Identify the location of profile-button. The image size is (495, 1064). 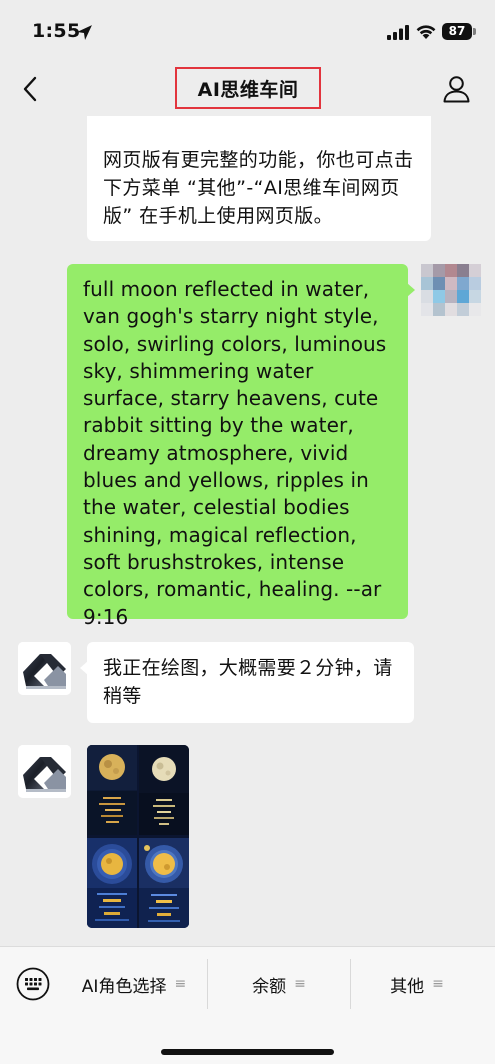
(456, 89).